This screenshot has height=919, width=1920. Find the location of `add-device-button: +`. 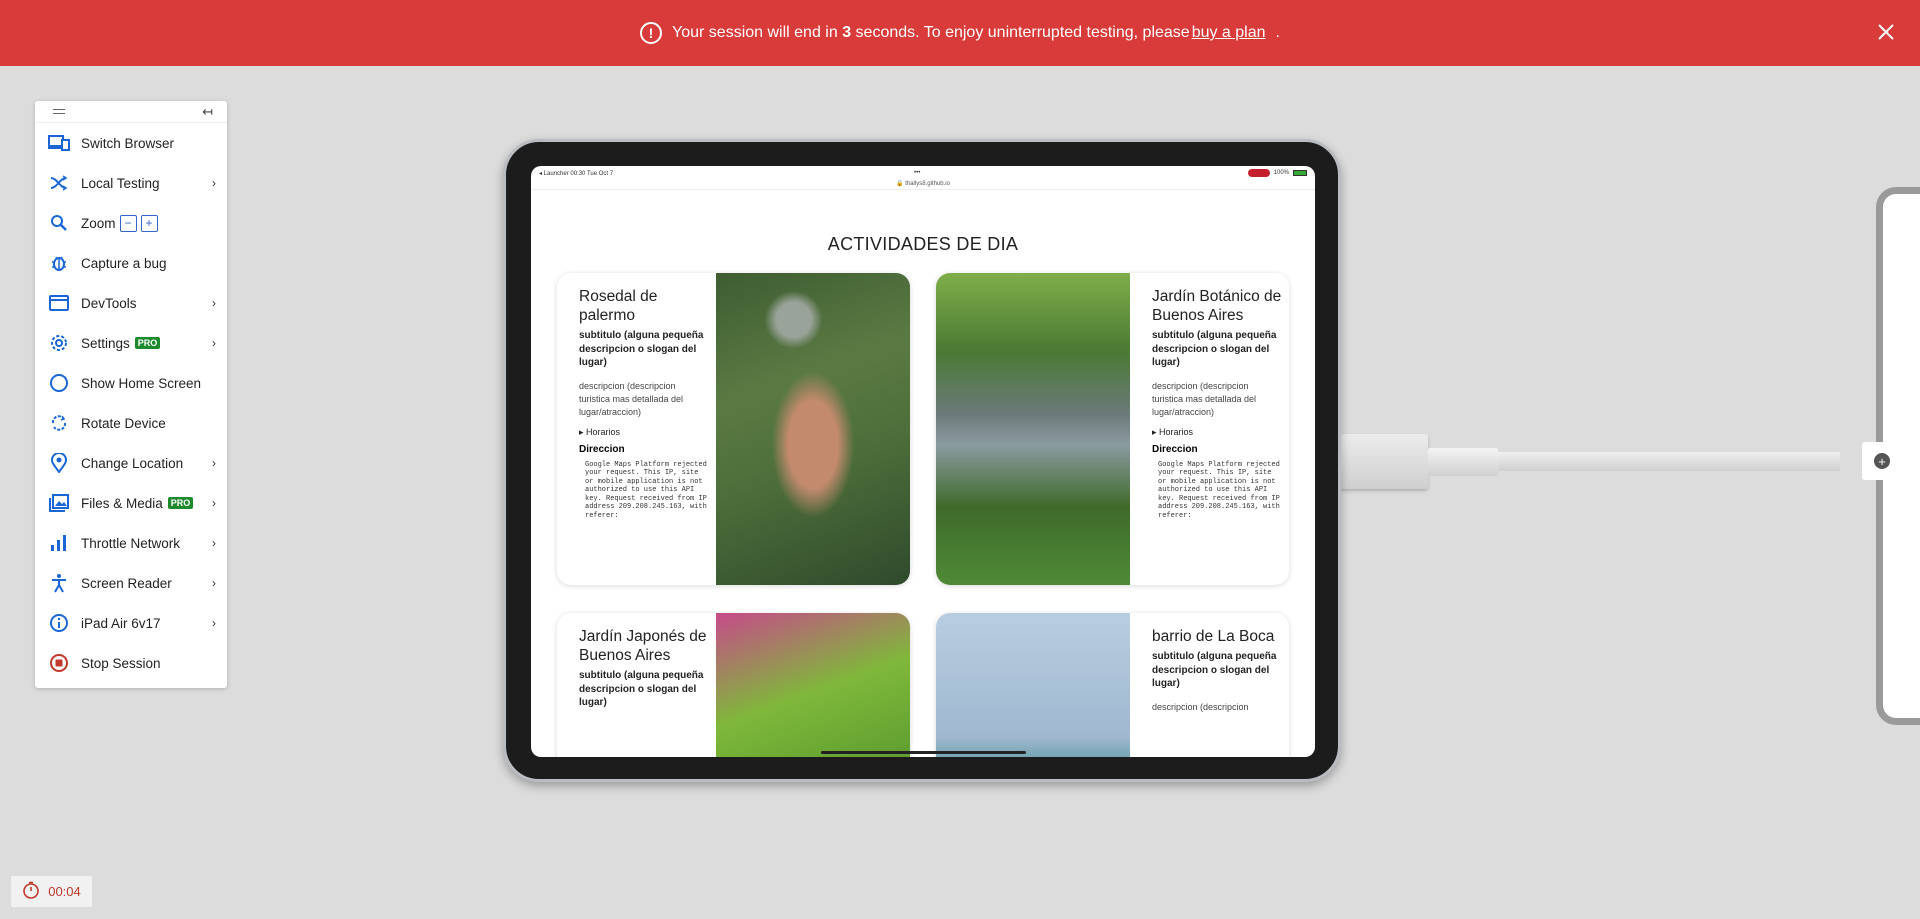

add-device-button: + is located at coordinates (1882, 461).